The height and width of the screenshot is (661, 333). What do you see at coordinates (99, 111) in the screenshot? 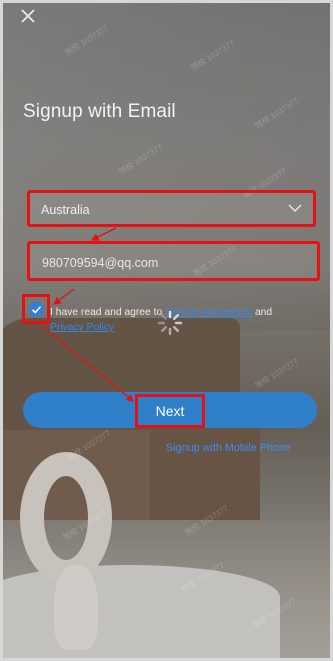
I see `page-title: Signup with Email` at bounding box center [99, 111].